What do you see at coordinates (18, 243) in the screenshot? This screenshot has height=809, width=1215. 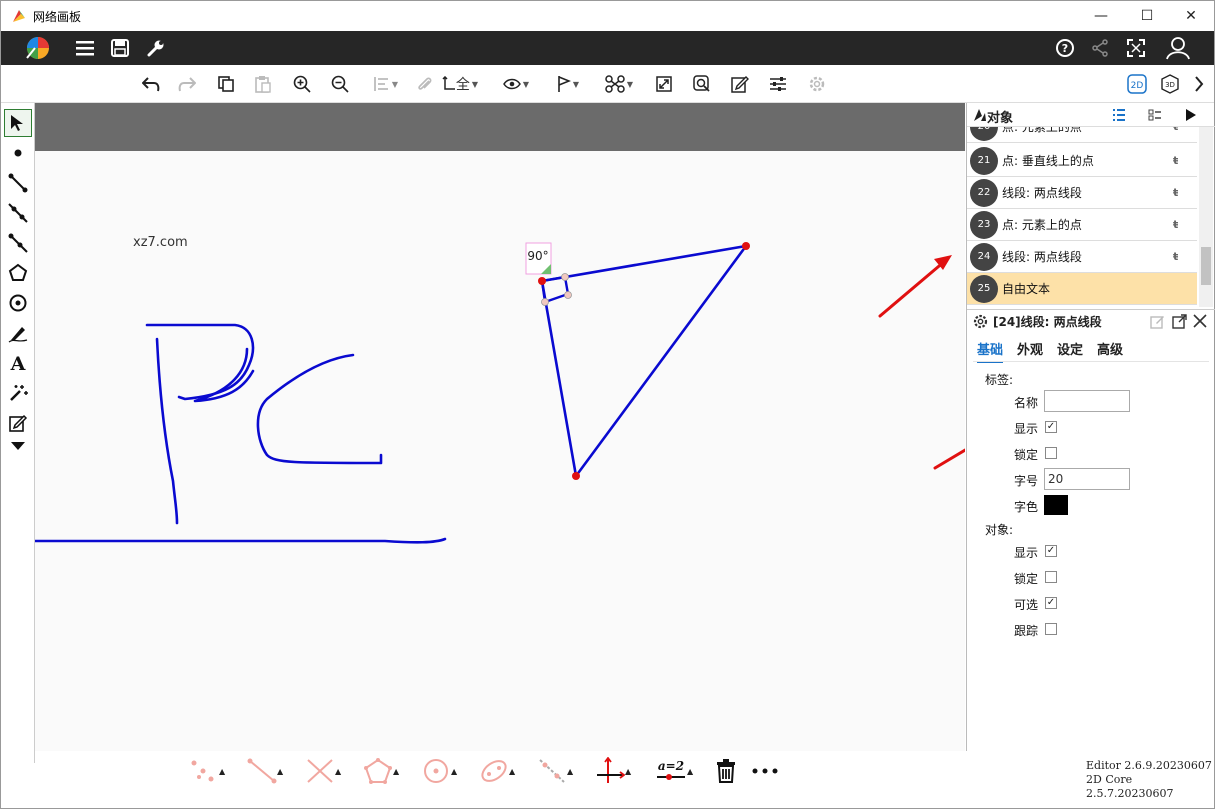 I see `ray-tool-icon` at bounding box center [18, 243].